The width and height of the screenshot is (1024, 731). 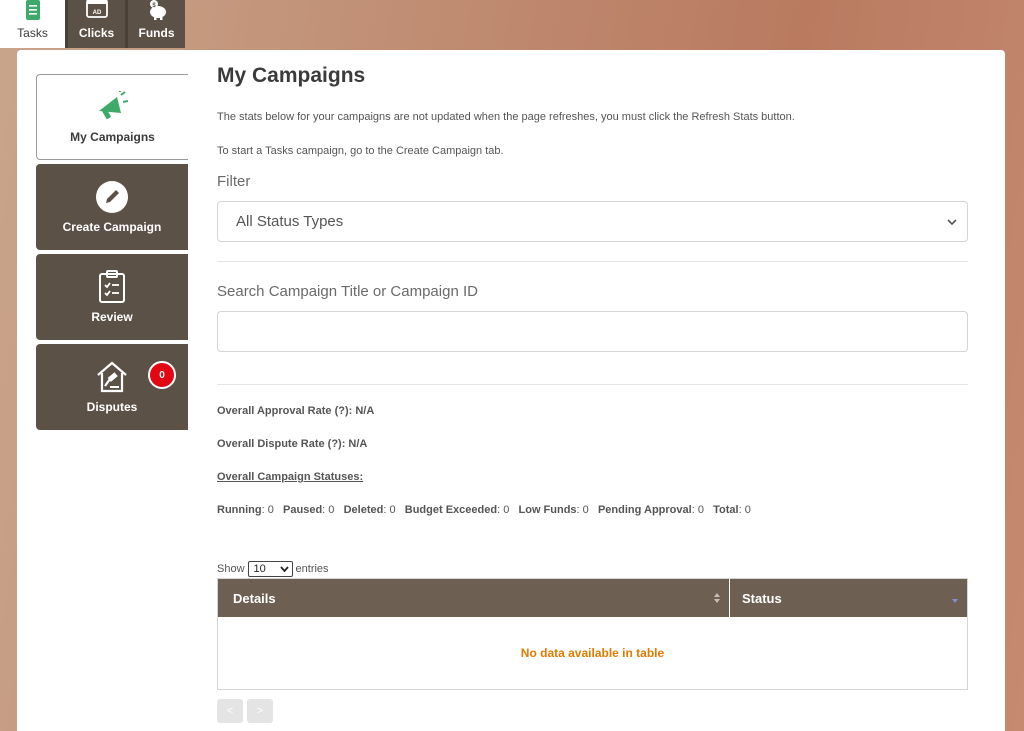 I want to click on previous-page-button: <, so click(x=230, y=711).